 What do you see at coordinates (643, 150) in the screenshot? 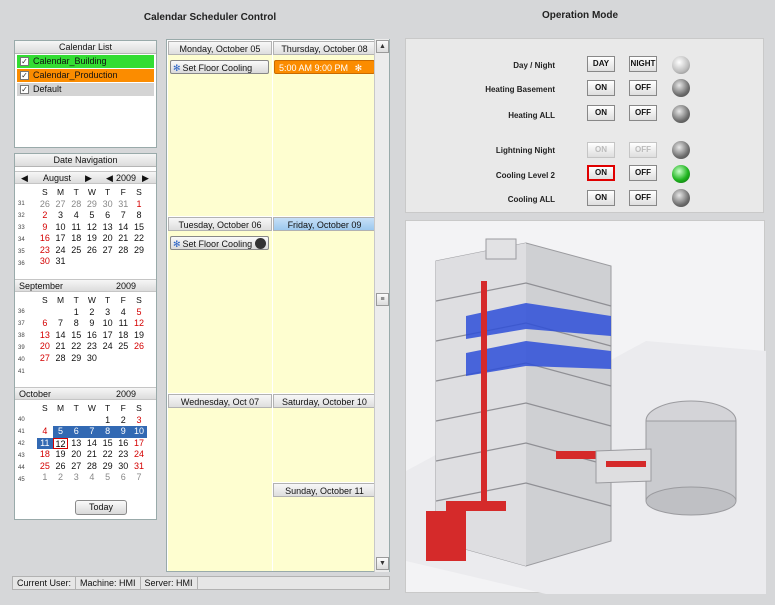
I see `lightning-night-off-button: OFF` at bounding box center [643, 150].